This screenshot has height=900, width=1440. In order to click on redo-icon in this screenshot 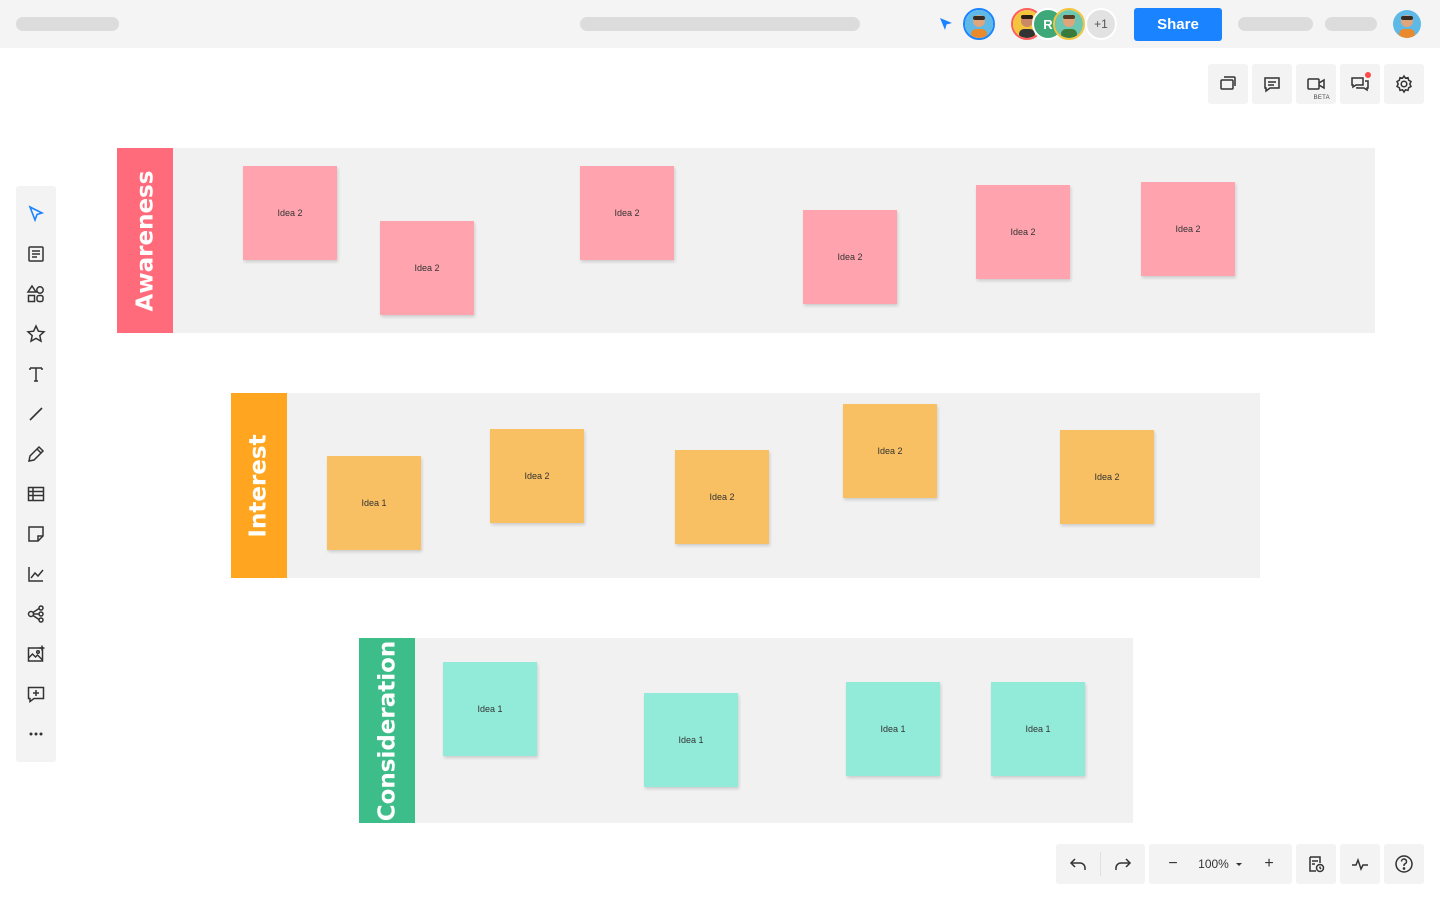, I will do `click(1123, 864)`.